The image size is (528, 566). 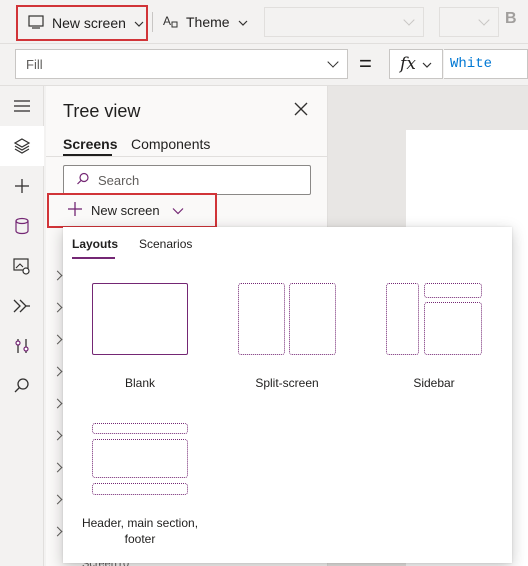 I want to click on theme-button: A Theme, so click(x=205, y=22).